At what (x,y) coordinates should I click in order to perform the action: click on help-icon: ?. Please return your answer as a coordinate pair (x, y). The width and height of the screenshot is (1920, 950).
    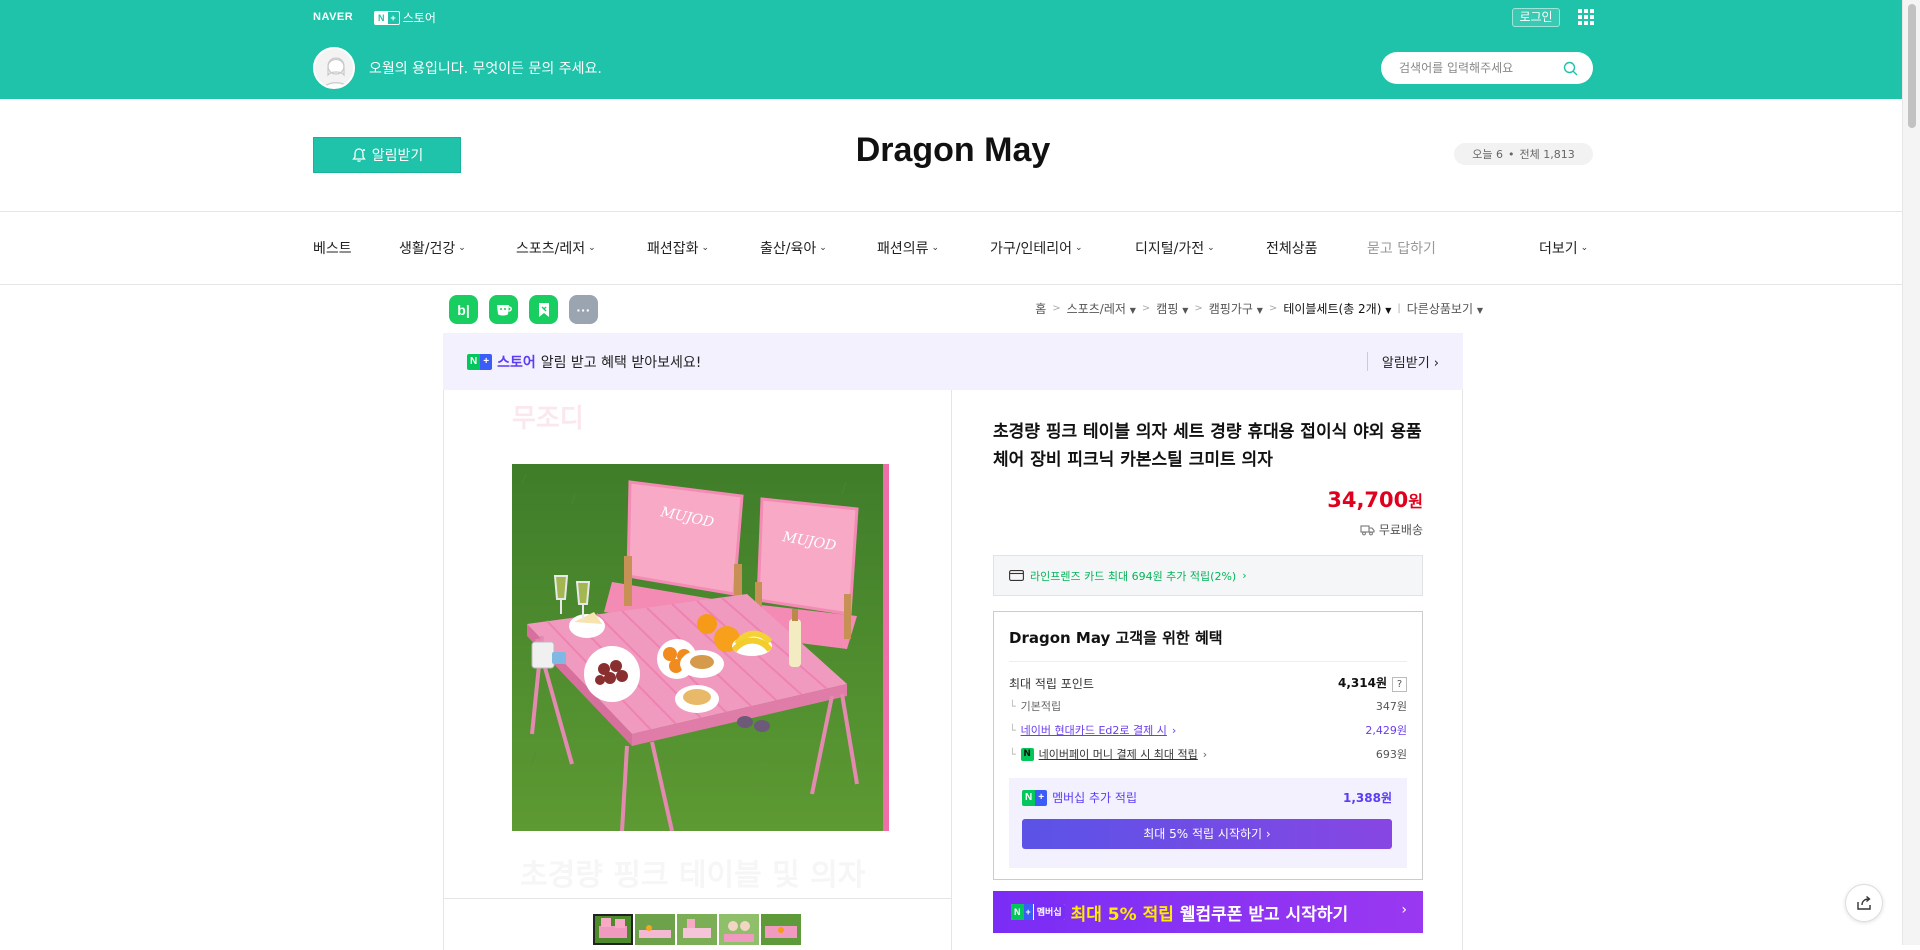
    Looking at the image, I should click on (1399, 684).